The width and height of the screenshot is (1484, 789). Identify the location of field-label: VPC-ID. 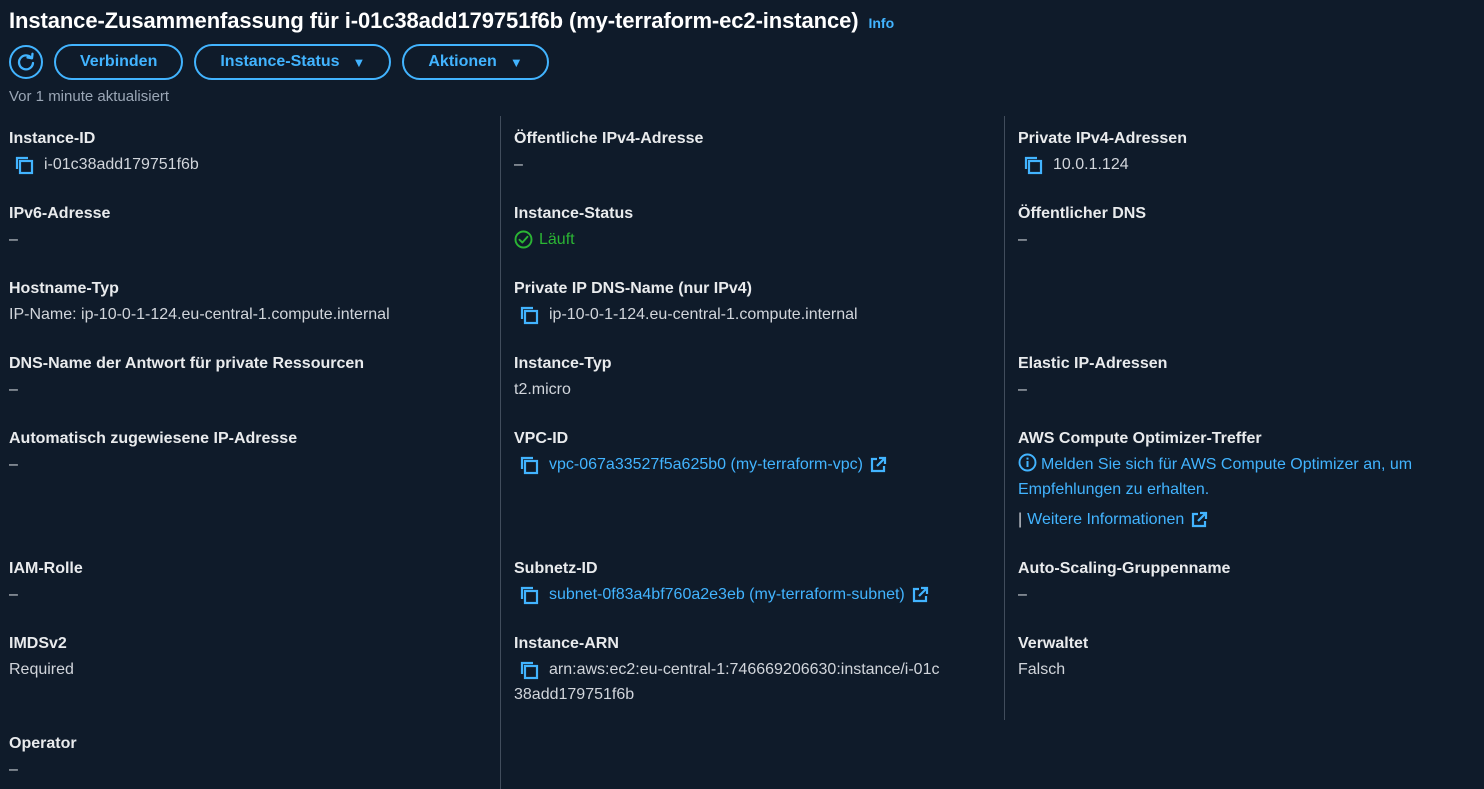
(541, 438).